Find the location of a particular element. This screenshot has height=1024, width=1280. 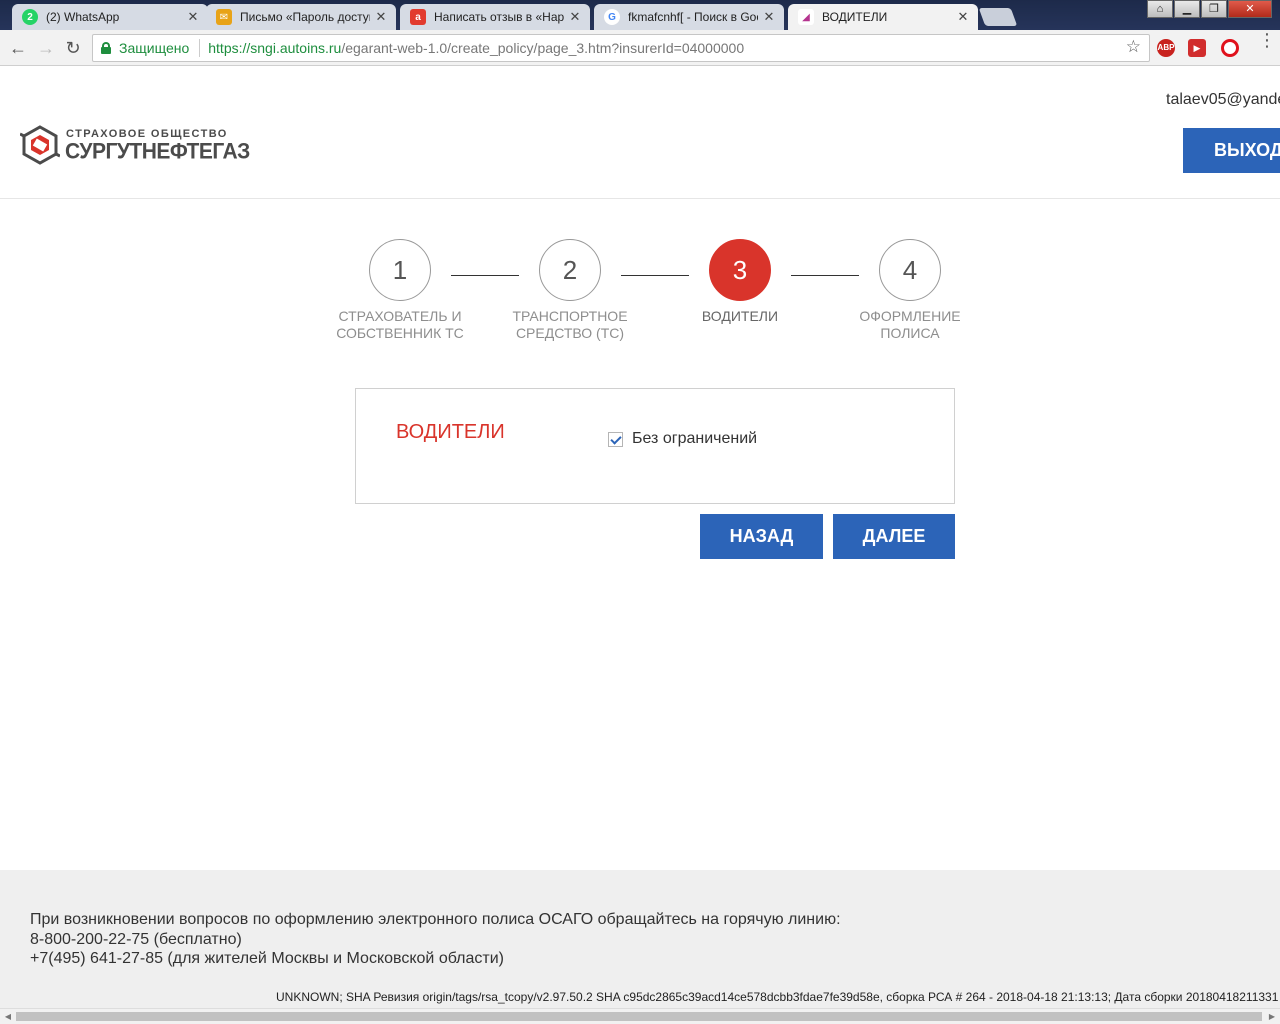

step-label: ОФОРМЛЕНИЕ ПОЛИСА is located at coordinates (910, 324).